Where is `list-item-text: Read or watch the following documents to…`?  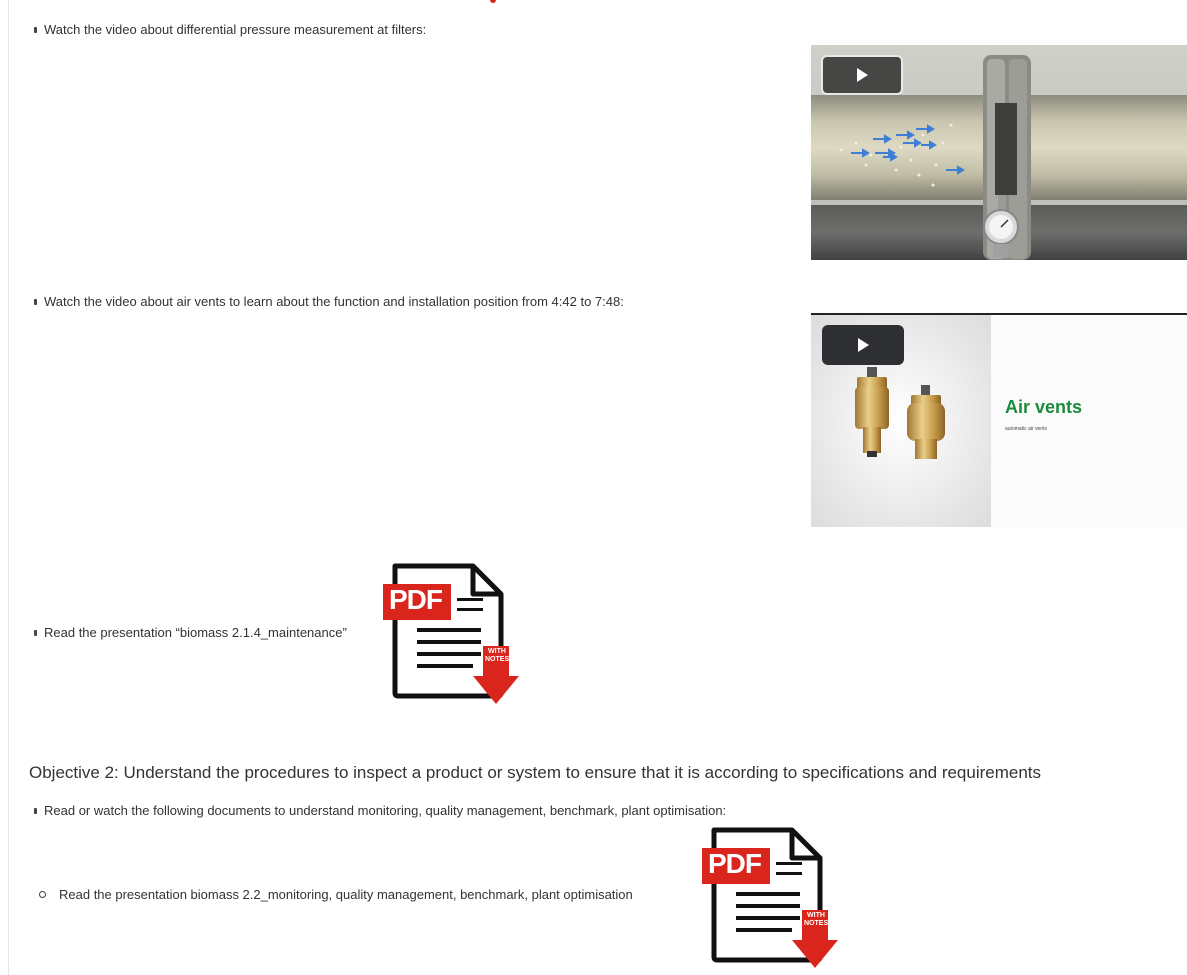 list-item-text: Read or watch the following documents to… is located at coordinates (385, 810).